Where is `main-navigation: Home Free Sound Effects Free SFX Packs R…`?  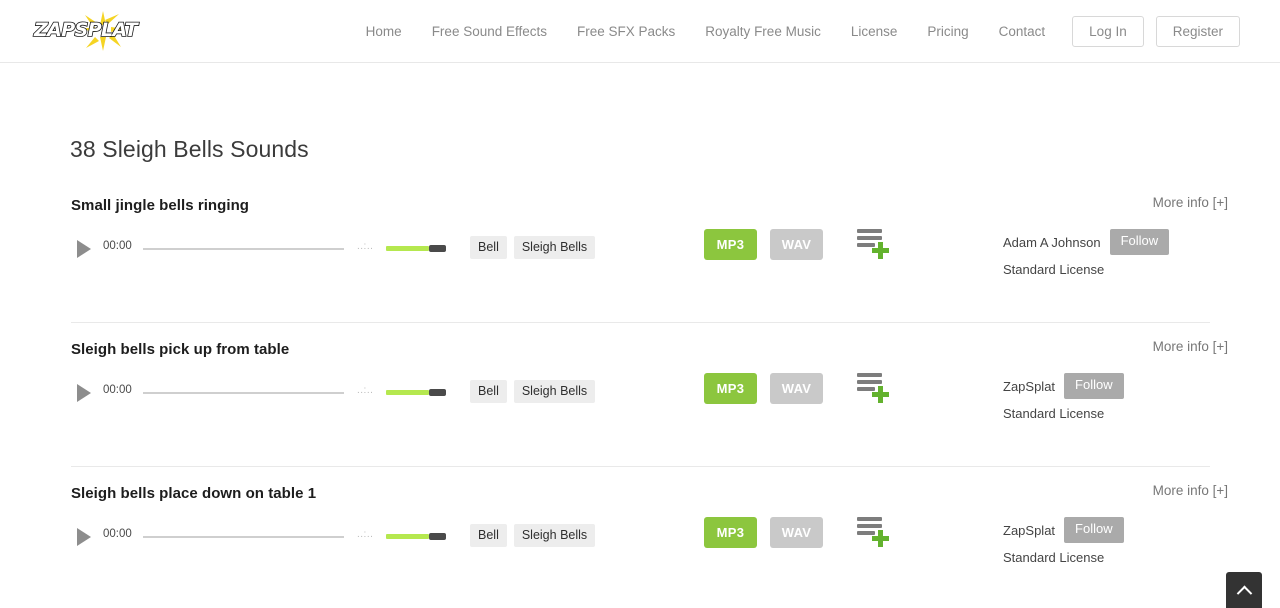
main-navigation: Home Free Sound Effects Free SFX Packs R… is located at coordinates (803, 31).